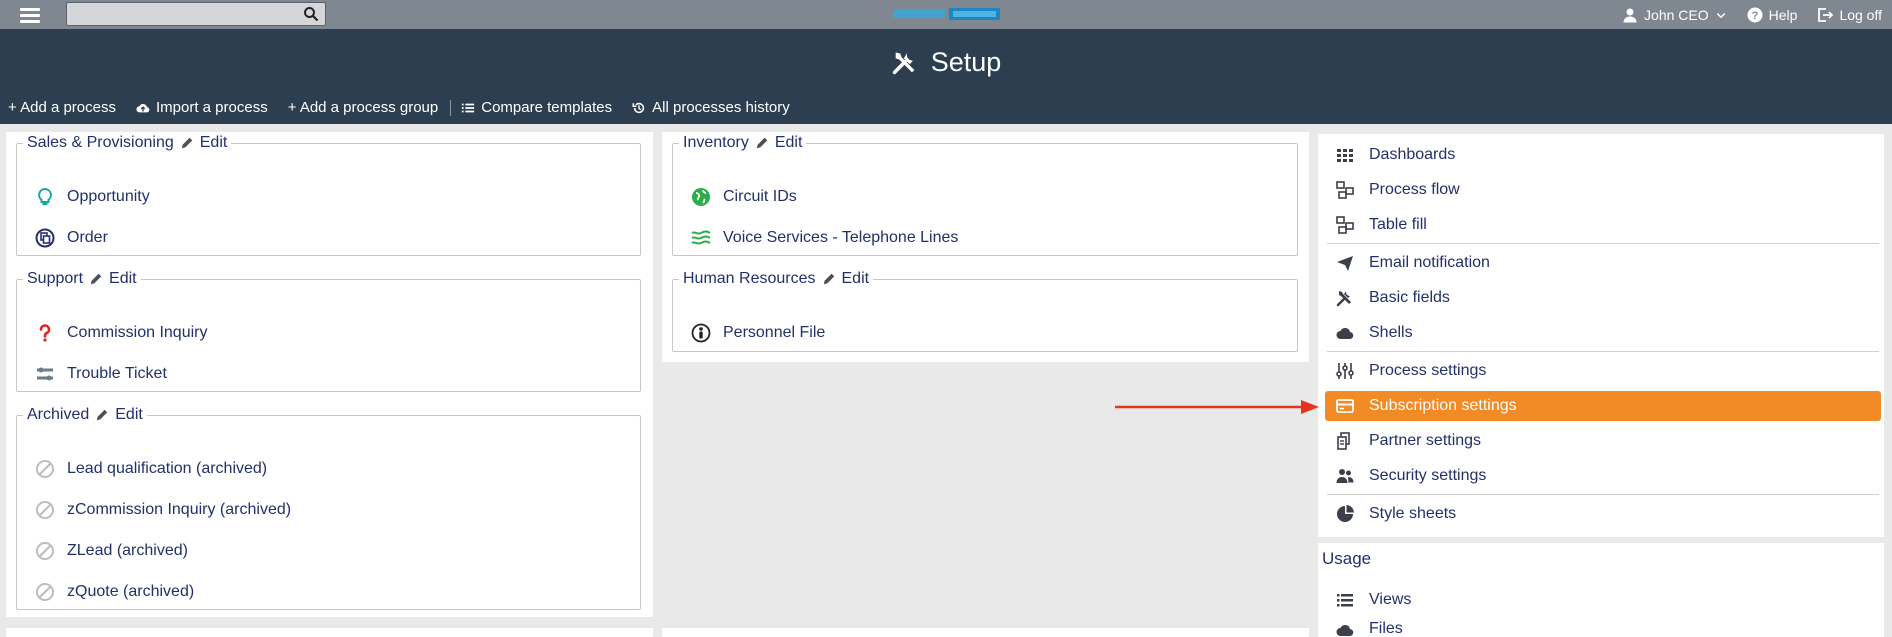 This screenshot has height=637, width=1892. I want to click on list-icon, so click(1345, 600).